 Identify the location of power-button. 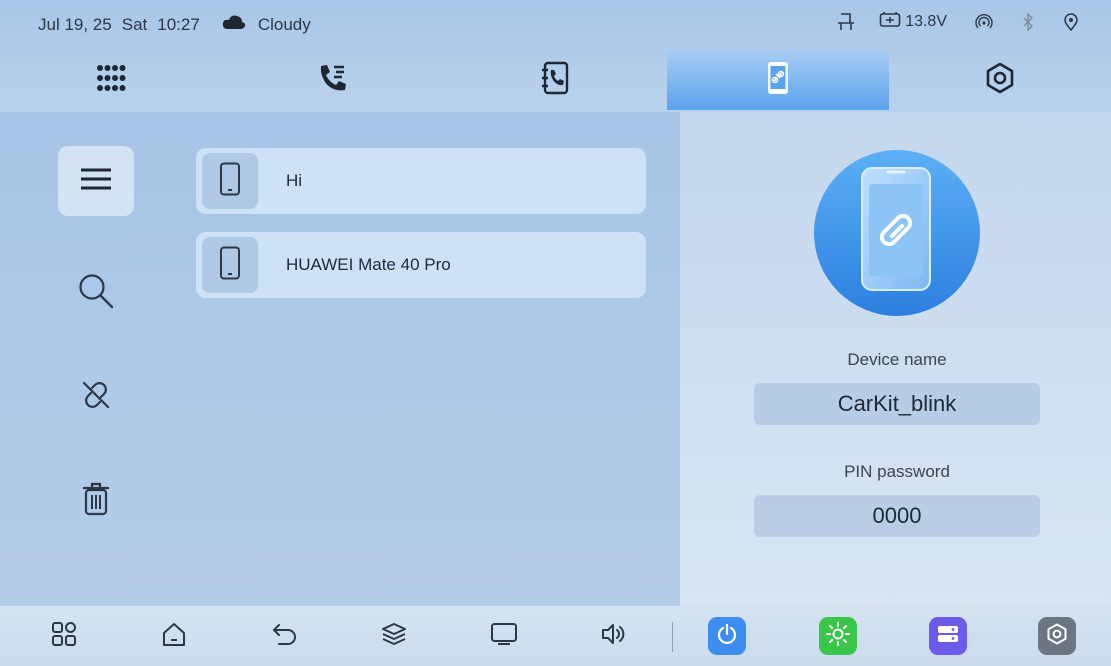
(727, 636).